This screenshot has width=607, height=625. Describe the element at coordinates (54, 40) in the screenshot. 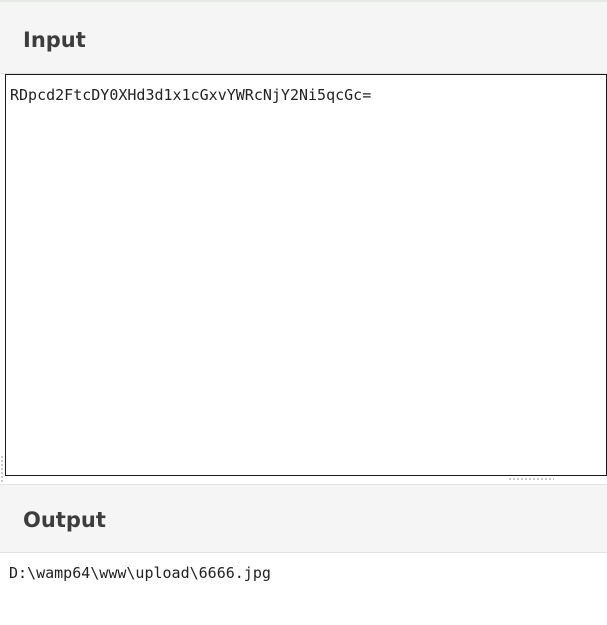

I see `input-panel-title: Input` at that location.